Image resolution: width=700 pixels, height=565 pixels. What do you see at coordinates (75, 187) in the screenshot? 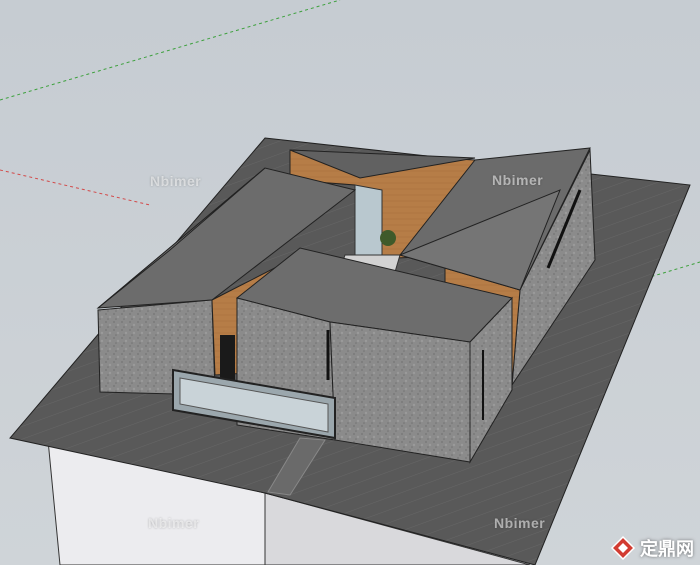
I see `axis-red-line` at bounding box center [75, 187].